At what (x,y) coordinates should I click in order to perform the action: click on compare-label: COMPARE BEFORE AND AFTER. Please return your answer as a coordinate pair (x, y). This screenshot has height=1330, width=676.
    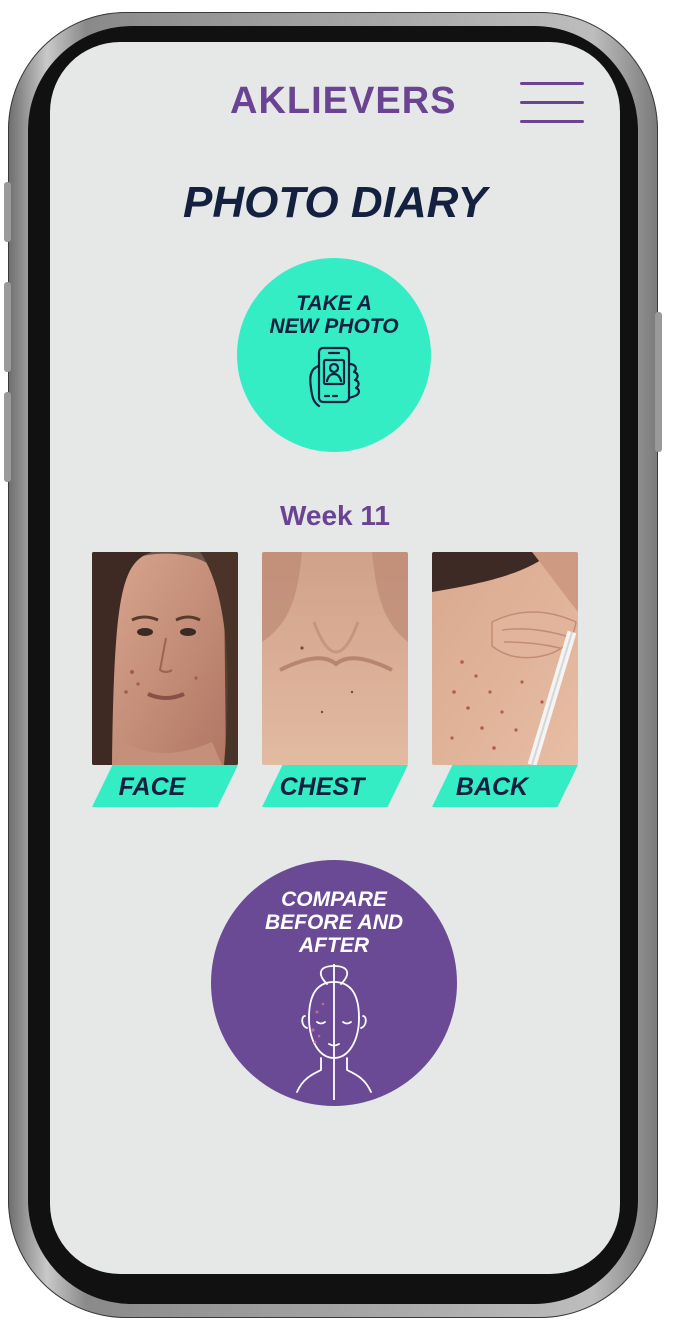
    Looking at the image, I should click on (334, 922).